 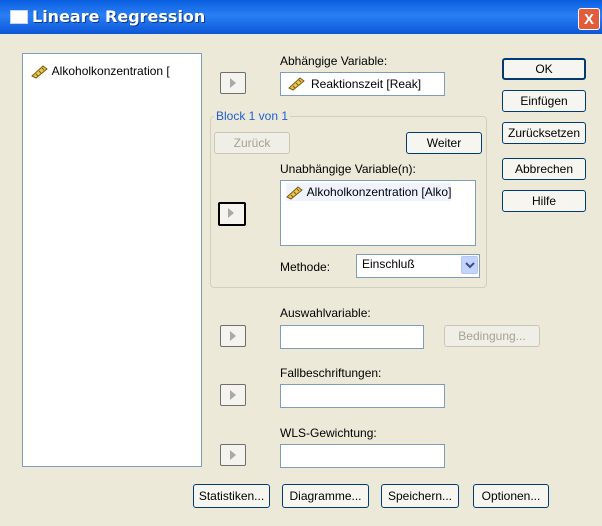 I want to click on move-to-dependent-button, so click(x=233, y=83).